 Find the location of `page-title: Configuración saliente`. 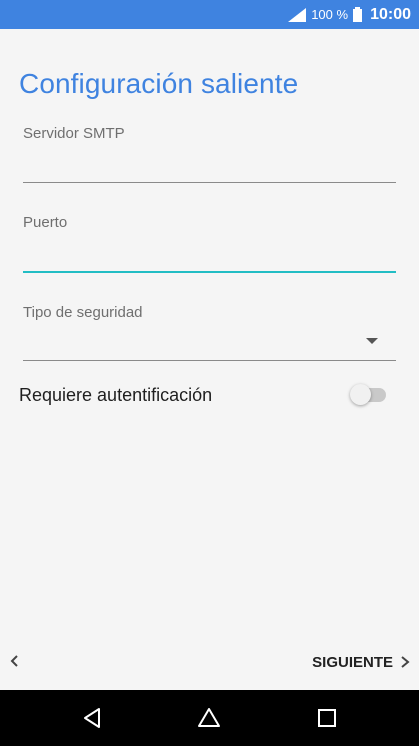

page-title: Configuración saliente is located at coordinates (159, 83).